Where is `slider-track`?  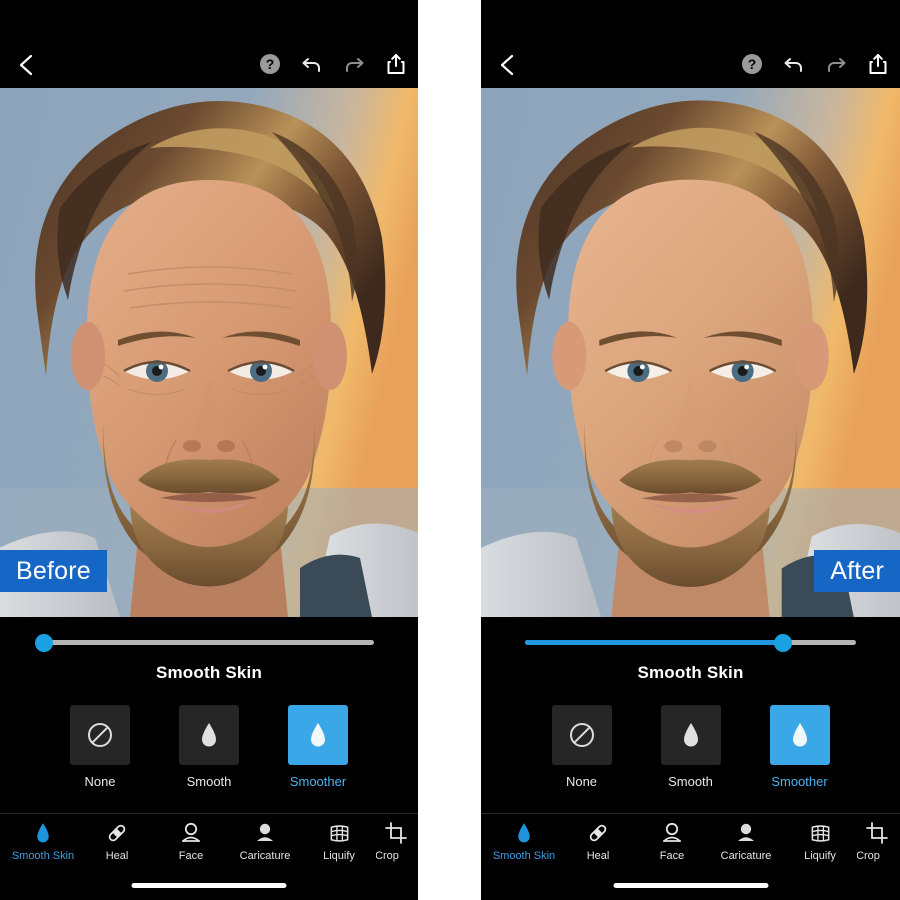 slider-track is located at coordinates (209, 642).